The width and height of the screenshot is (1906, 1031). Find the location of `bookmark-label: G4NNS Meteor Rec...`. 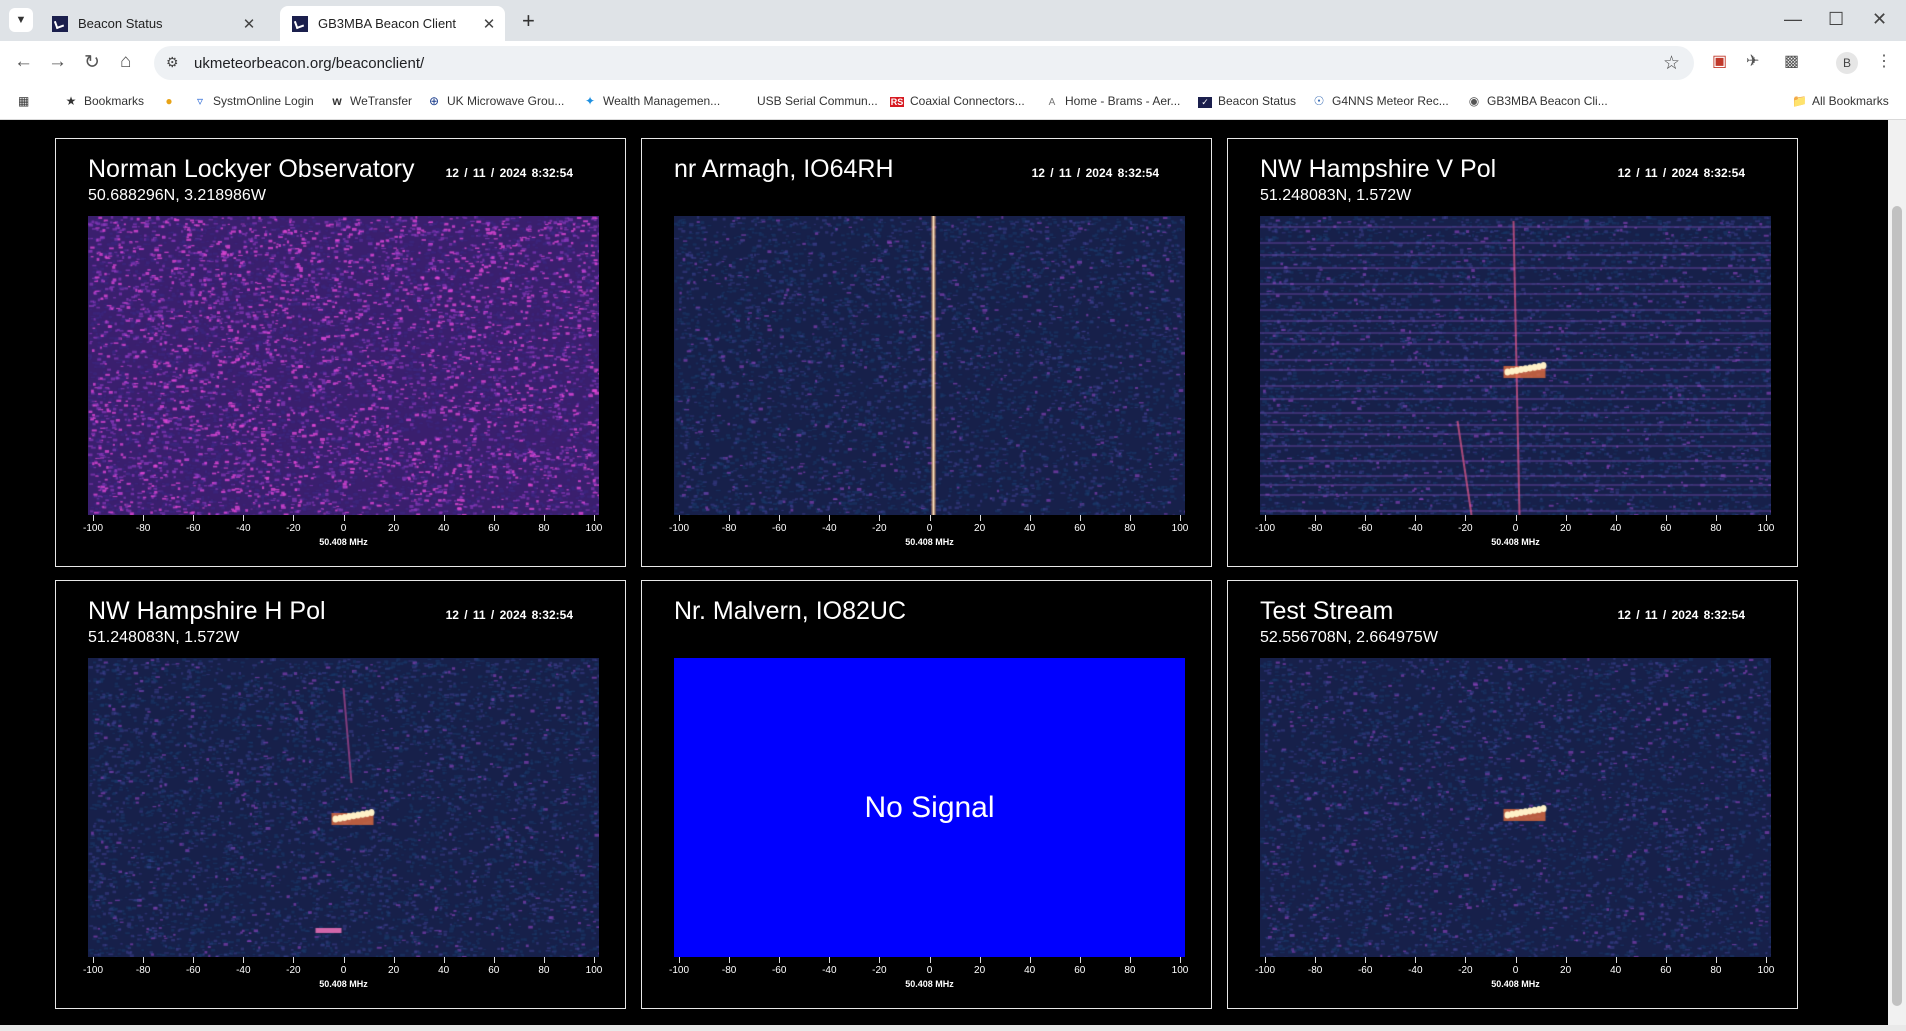

bookmark-label: G4NNS Meteor Rec... is located at coordinates (1390, 101).